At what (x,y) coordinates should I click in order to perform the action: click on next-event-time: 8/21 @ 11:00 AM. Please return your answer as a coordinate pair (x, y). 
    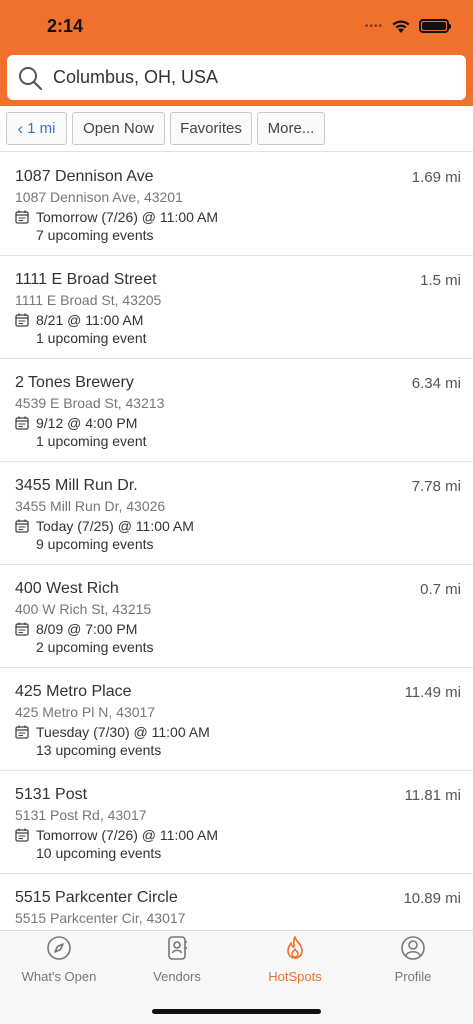
    Looking at the image, I should click on (90, 320).